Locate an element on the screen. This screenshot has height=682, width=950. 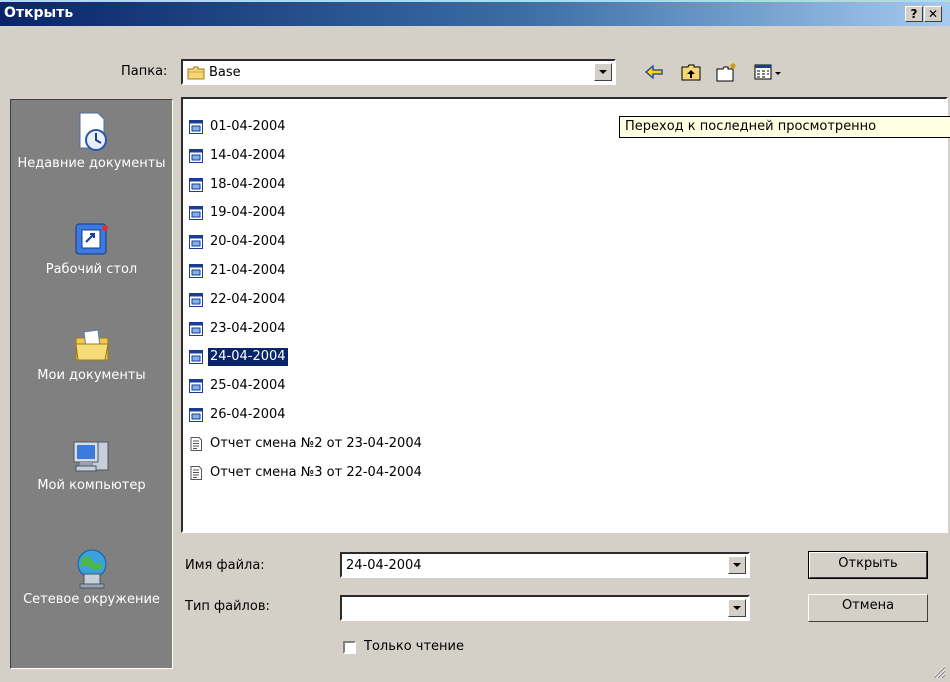
open-button-label: Открыть is located at coordinates (868, 563).